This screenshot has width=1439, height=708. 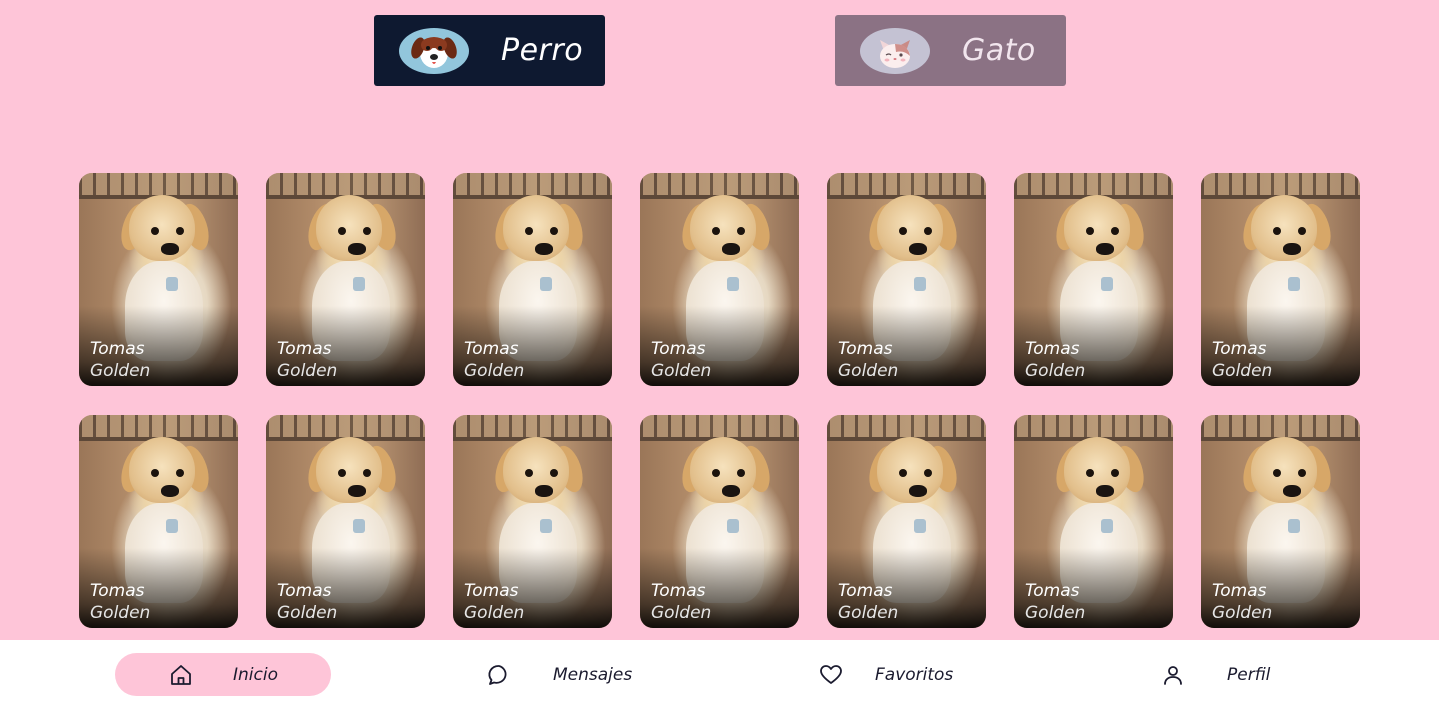 What do you see at coordinates (434, 50) in the screenshot?
I see `dog-face-icon` at bounding box center [434, 50].